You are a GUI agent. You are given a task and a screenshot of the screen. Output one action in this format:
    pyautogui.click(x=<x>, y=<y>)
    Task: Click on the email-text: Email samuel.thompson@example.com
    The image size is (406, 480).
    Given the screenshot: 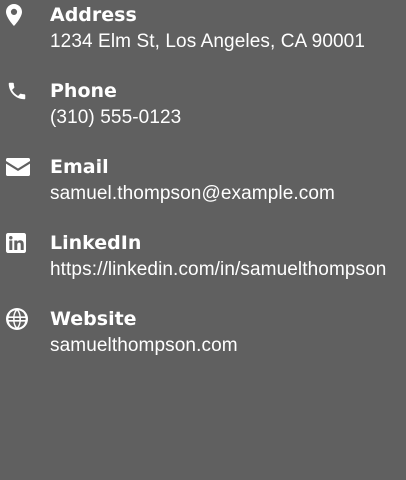 What is the action you would take?
    pyautogui.click(x=226, y=181)
    